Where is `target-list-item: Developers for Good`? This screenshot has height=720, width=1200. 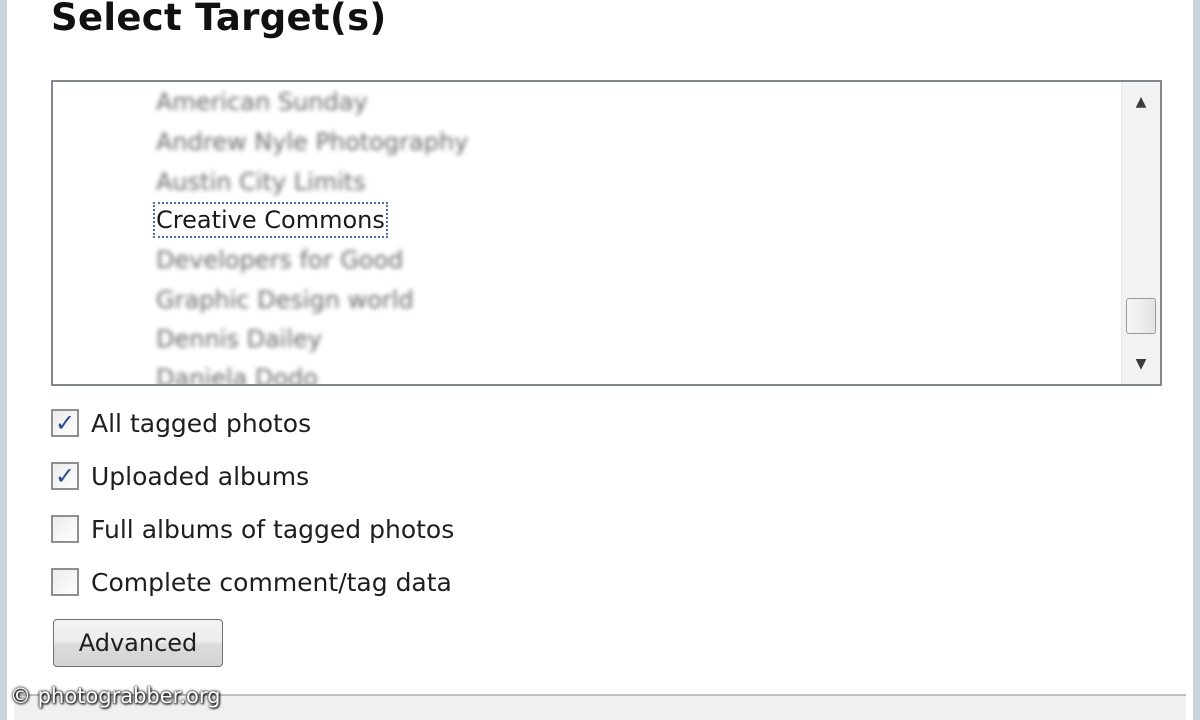
target-list-item: Developers for Good is located at coordinates (279, 260).